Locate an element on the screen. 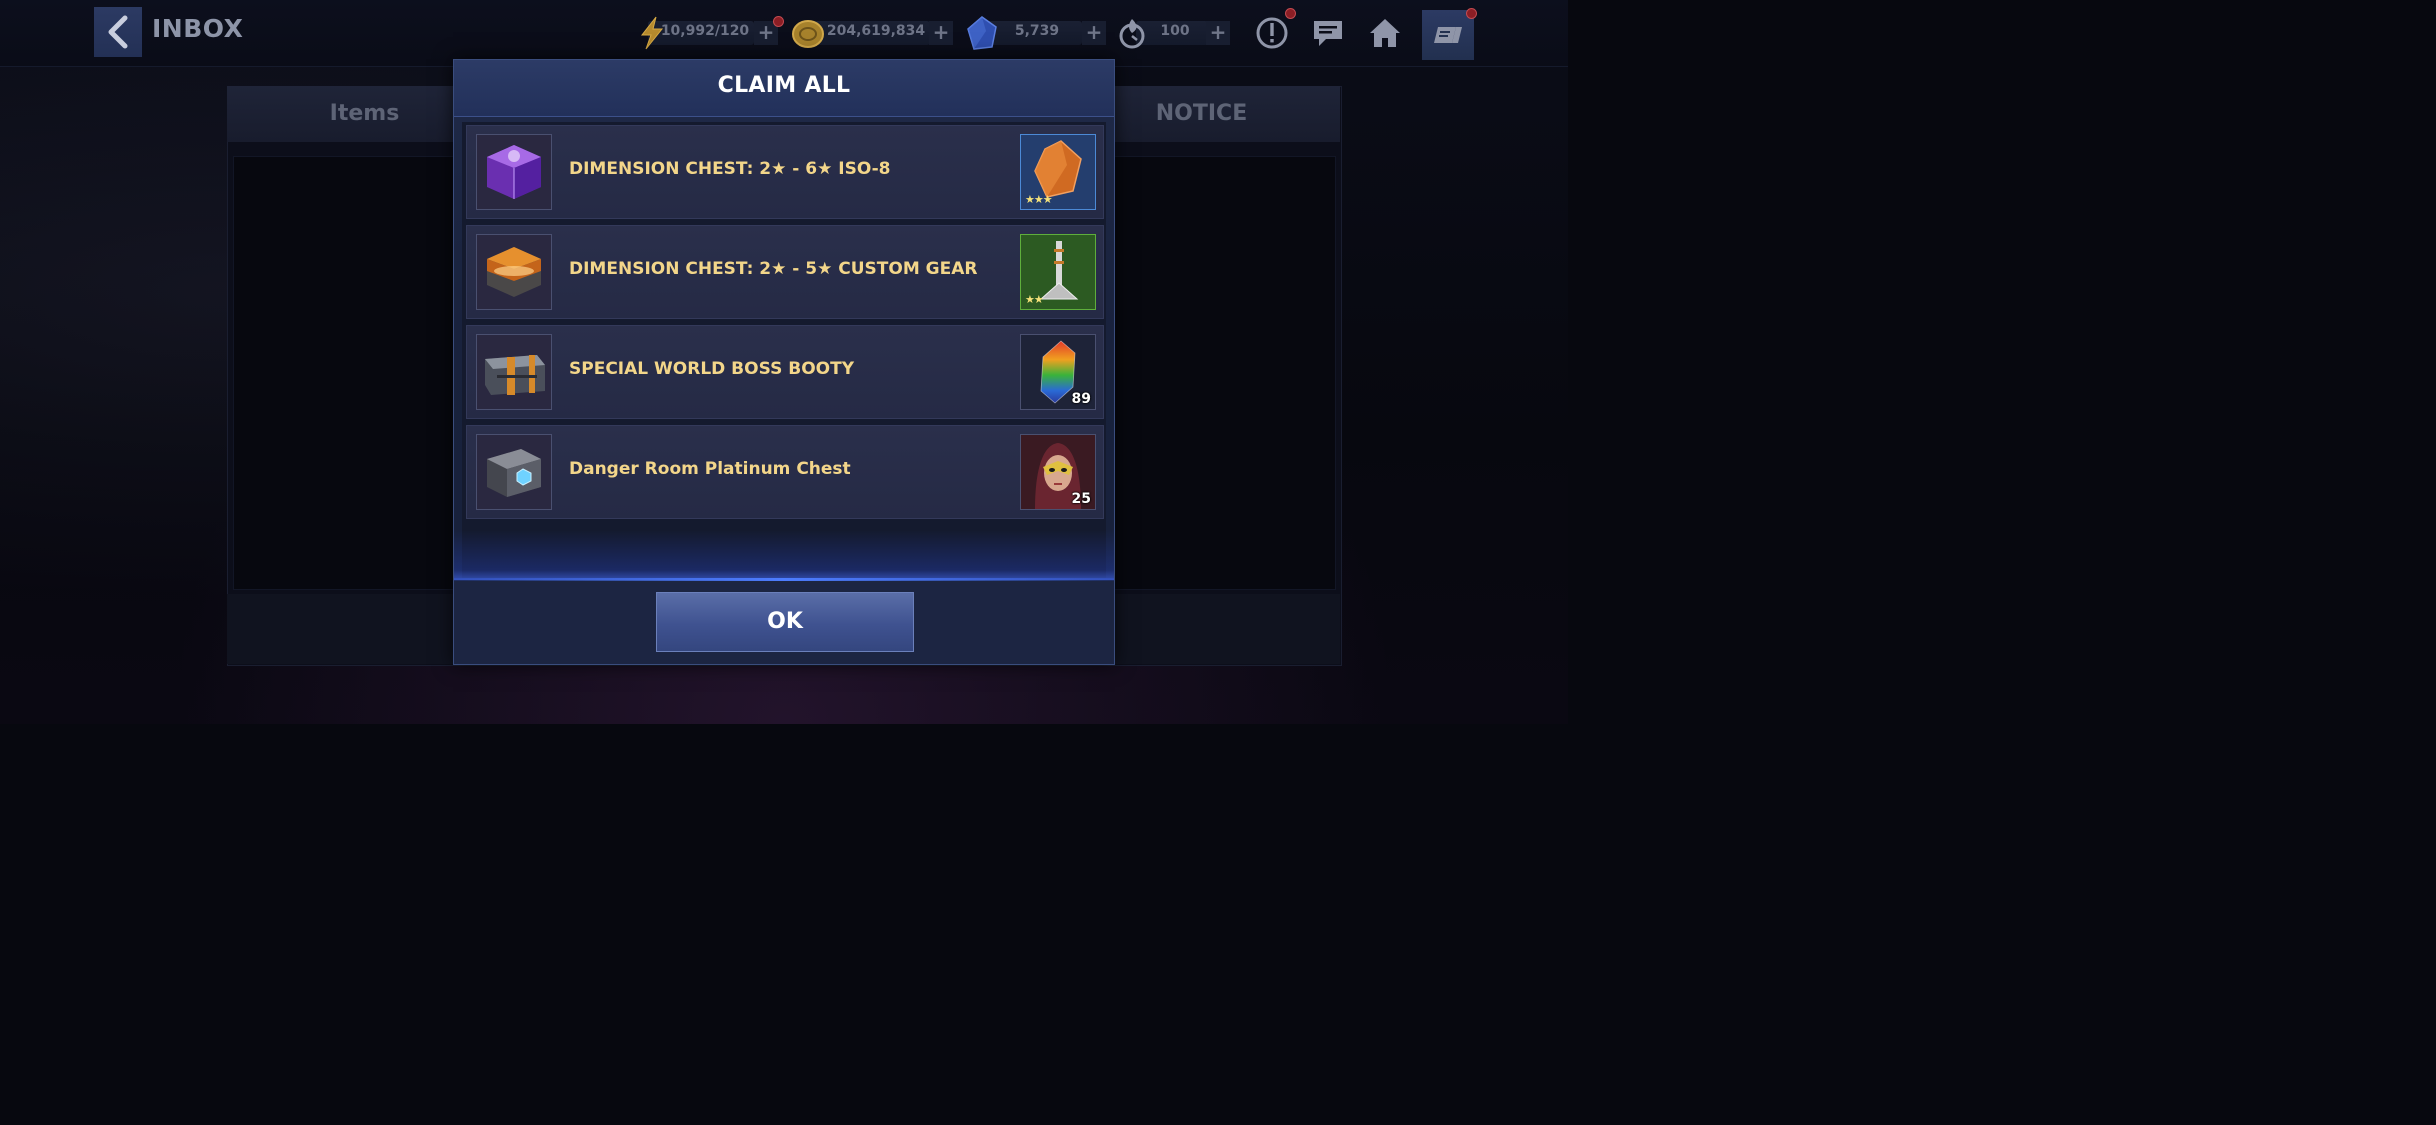 The height and width of the screenshot is (1125, 2436). power-cores-value: 5,739 is located at coordinates (1037, 31).